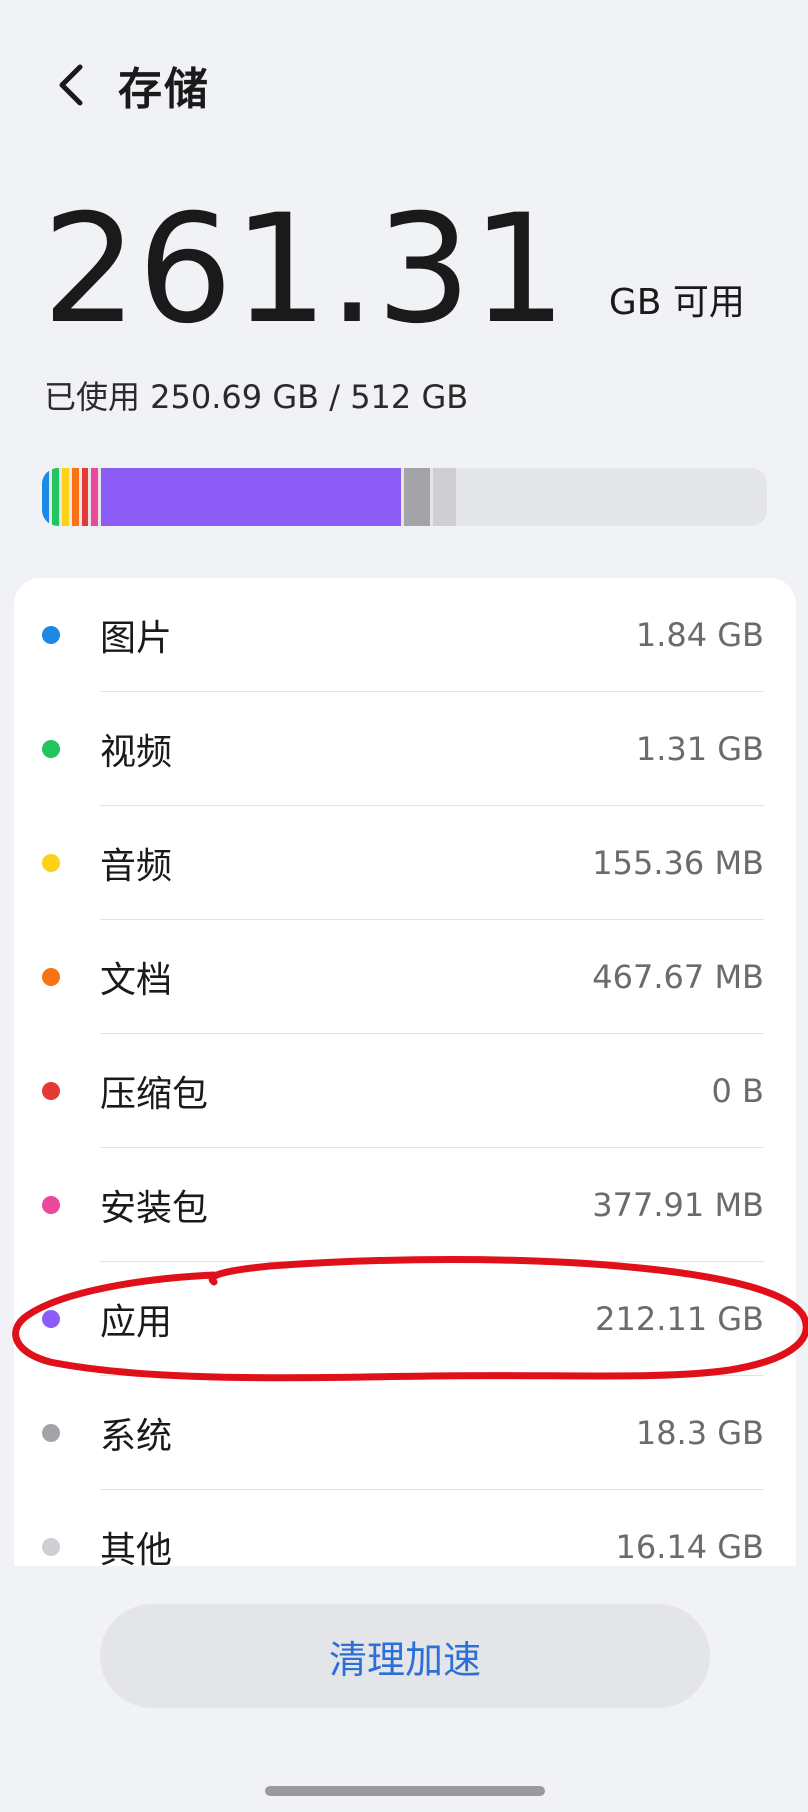  What do you see at coordinates (136, 1436) in the screenshot?
I see `category-label: 系统` at bounding box center [136, 1436].